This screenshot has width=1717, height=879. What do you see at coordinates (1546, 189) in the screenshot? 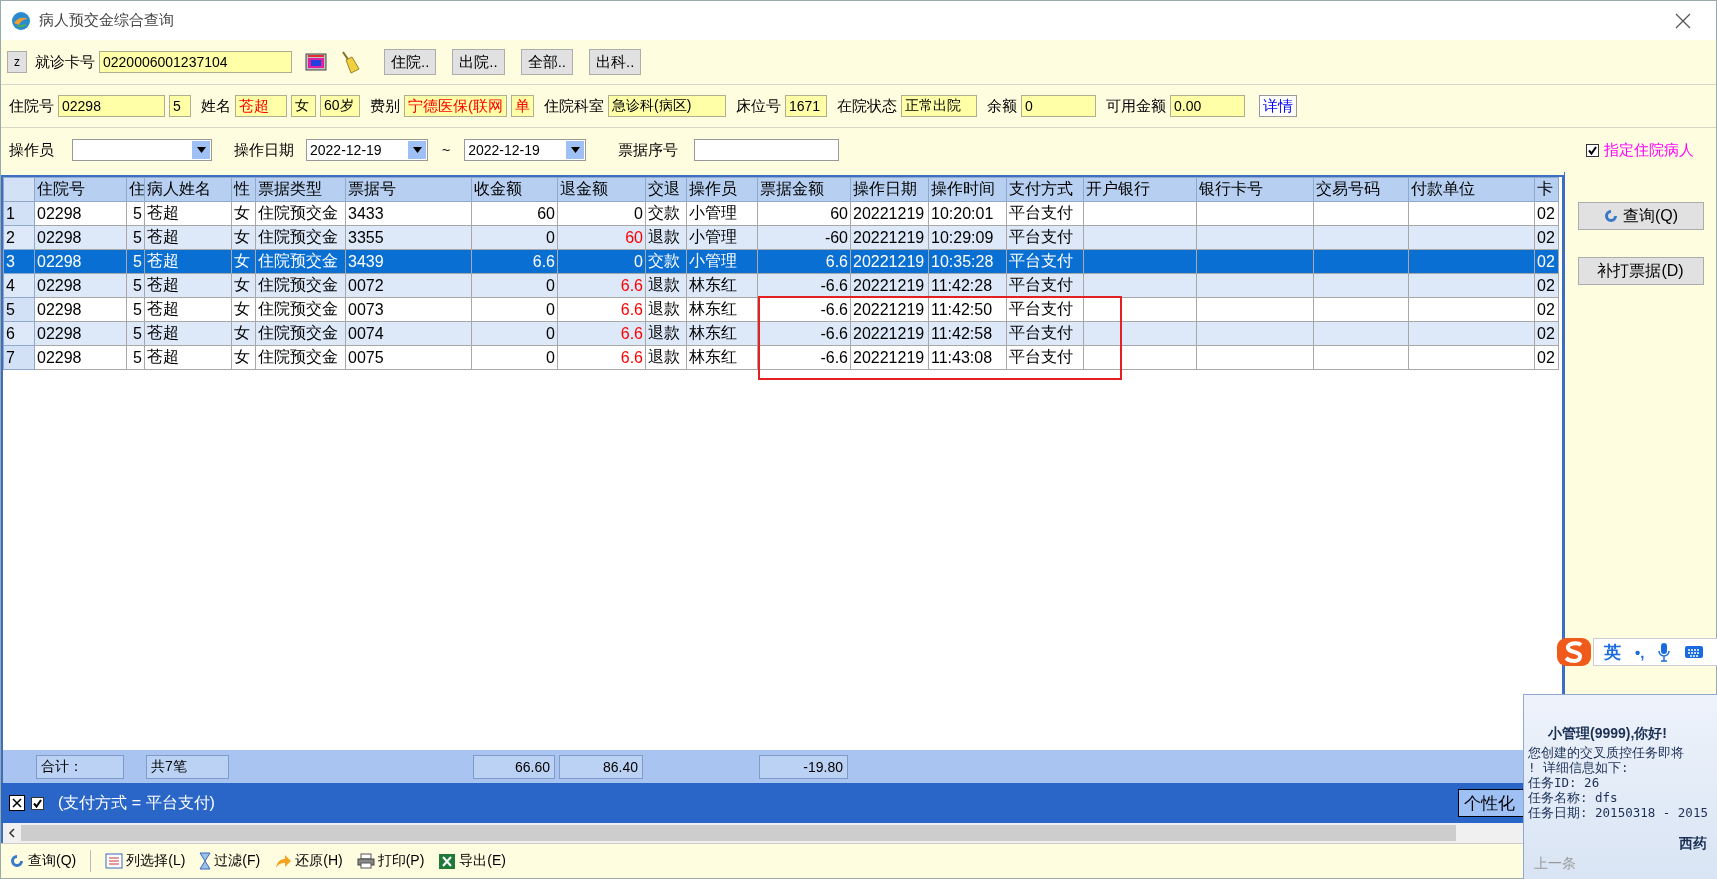
I see `column-header: 卡` at bounding box center [1546, 189].